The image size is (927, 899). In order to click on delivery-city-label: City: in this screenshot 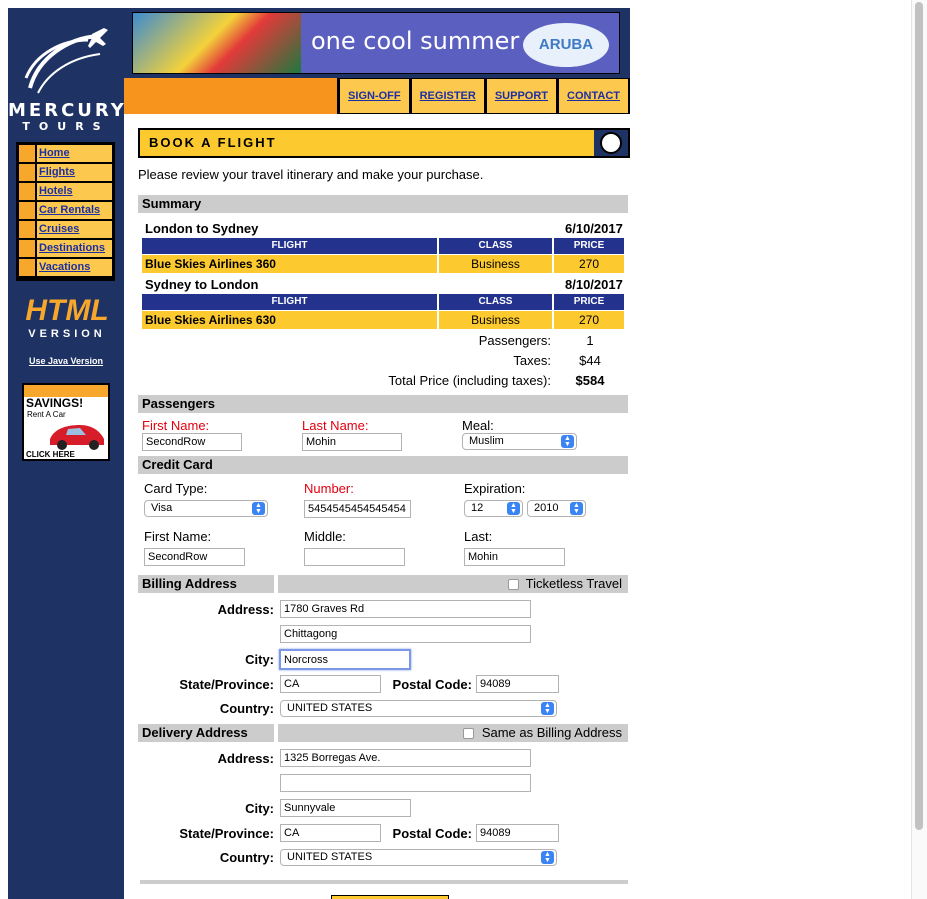, I will do `click(259, 808)`.